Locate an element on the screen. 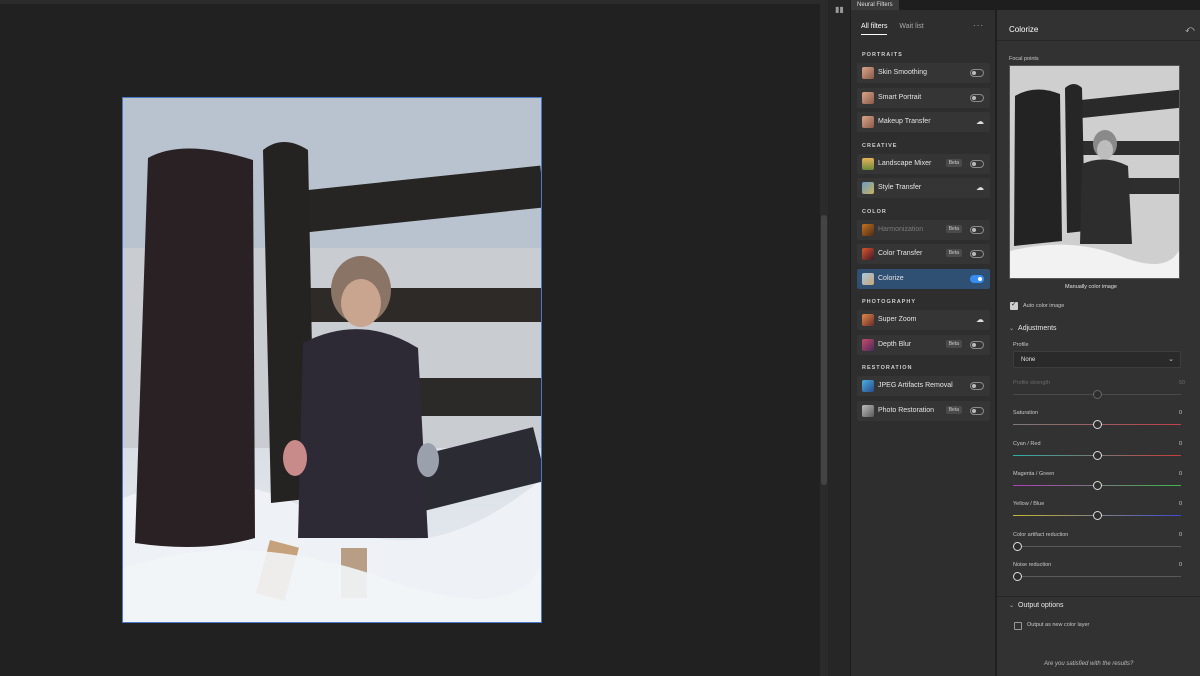  panel-tab-neural-filters: Neural Filters is located at coordinates (875, 5).